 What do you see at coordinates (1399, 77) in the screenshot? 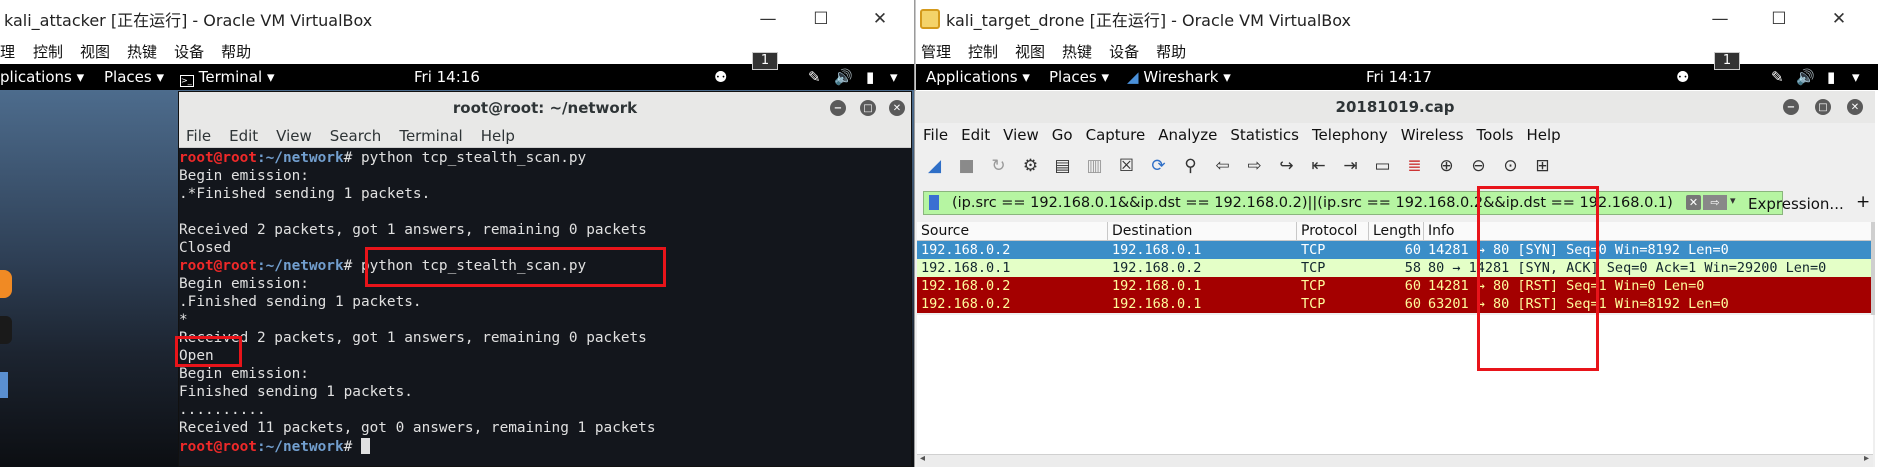
I see `clock: Fri 14:17` at bounding box center [1399, 77].